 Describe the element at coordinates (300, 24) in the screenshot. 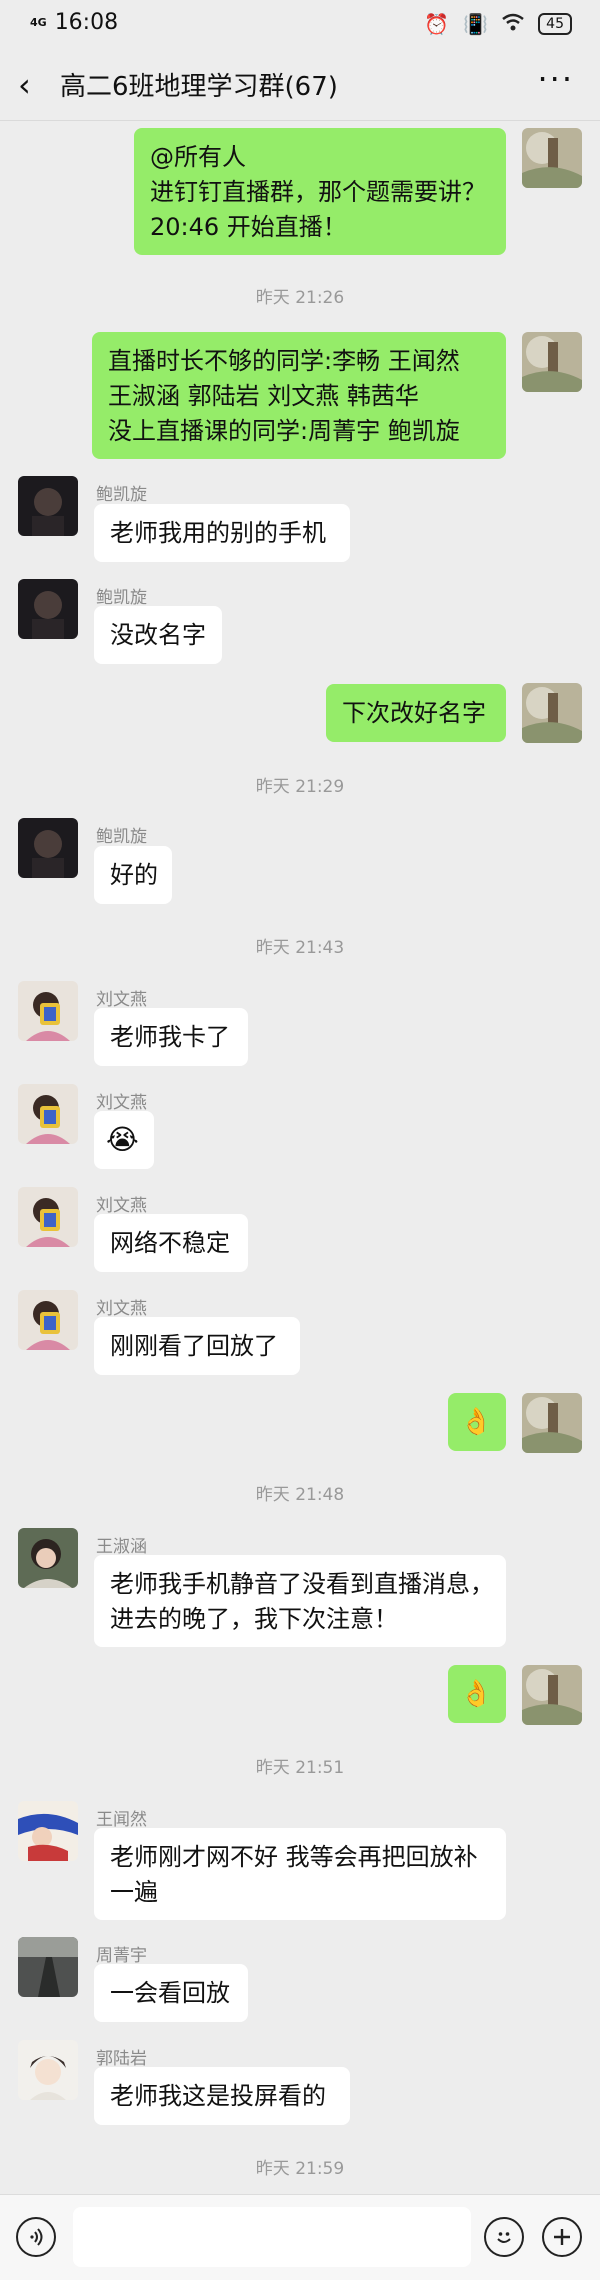

I see `status-bar: 4G 16:08 ⏰ 📳 45` at that location.